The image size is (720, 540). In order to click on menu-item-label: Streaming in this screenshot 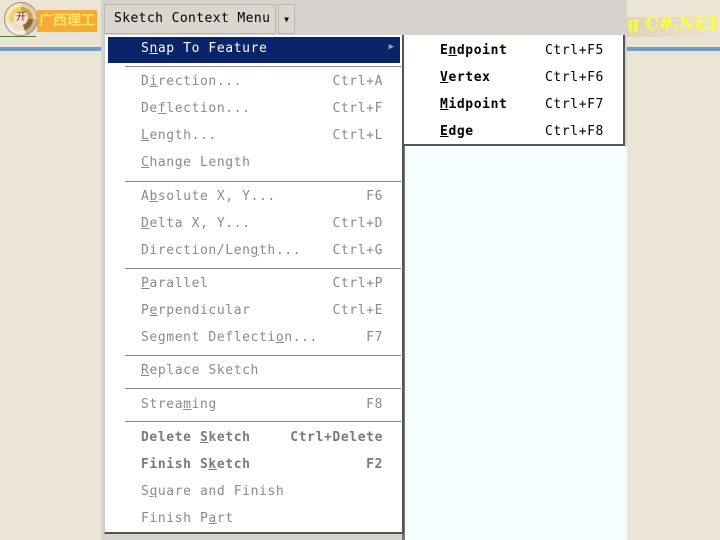, I will do `click(179, 404)`.